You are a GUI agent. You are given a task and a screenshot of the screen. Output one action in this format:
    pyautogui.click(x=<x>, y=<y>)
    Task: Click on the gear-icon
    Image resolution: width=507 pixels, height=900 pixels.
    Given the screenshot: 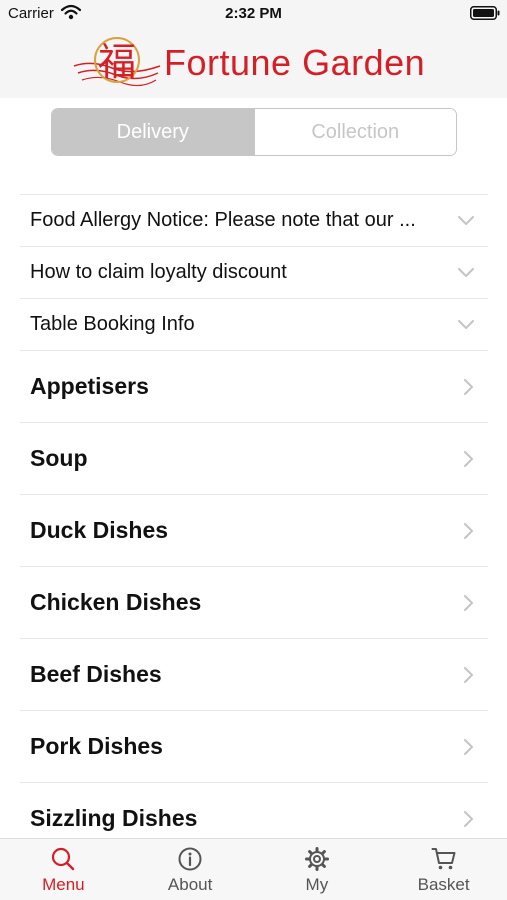 What is the action you would take?
    pyautogui.click(x=316, y=859)
    